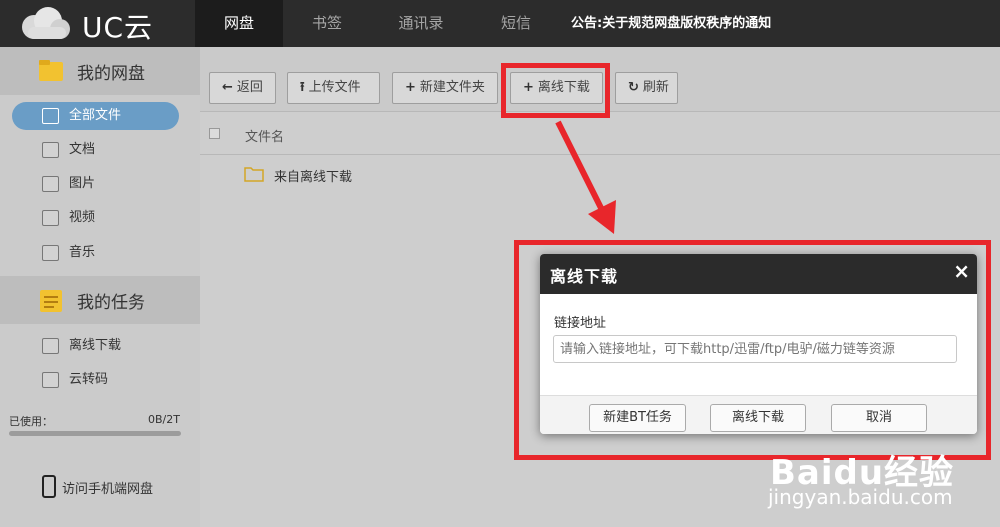 The height and width of the screenshot is (527, 1000). I want to click on dialog-footer: 新建BT任务 离线下载 取消, so click(758, 414).